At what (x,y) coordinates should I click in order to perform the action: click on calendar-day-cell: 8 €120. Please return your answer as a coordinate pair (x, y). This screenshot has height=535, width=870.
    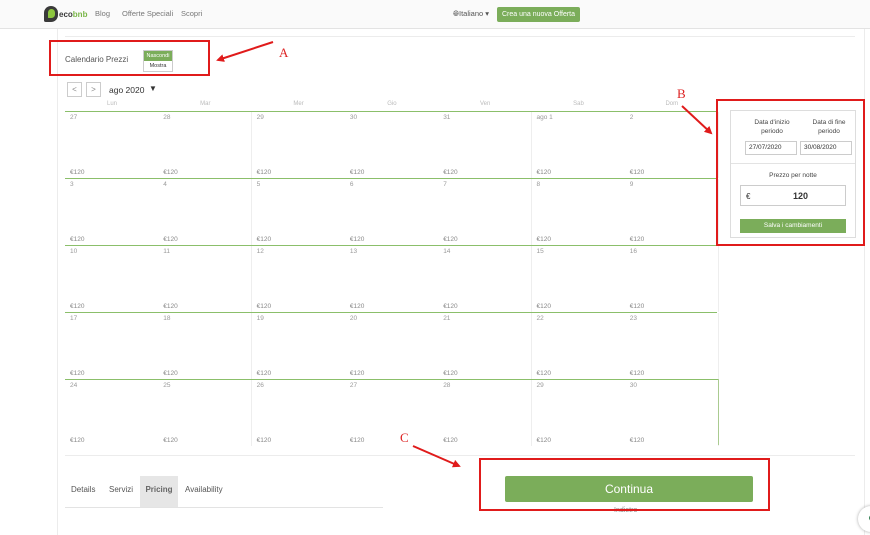
    Looking at the image, I should click on (578, 212).